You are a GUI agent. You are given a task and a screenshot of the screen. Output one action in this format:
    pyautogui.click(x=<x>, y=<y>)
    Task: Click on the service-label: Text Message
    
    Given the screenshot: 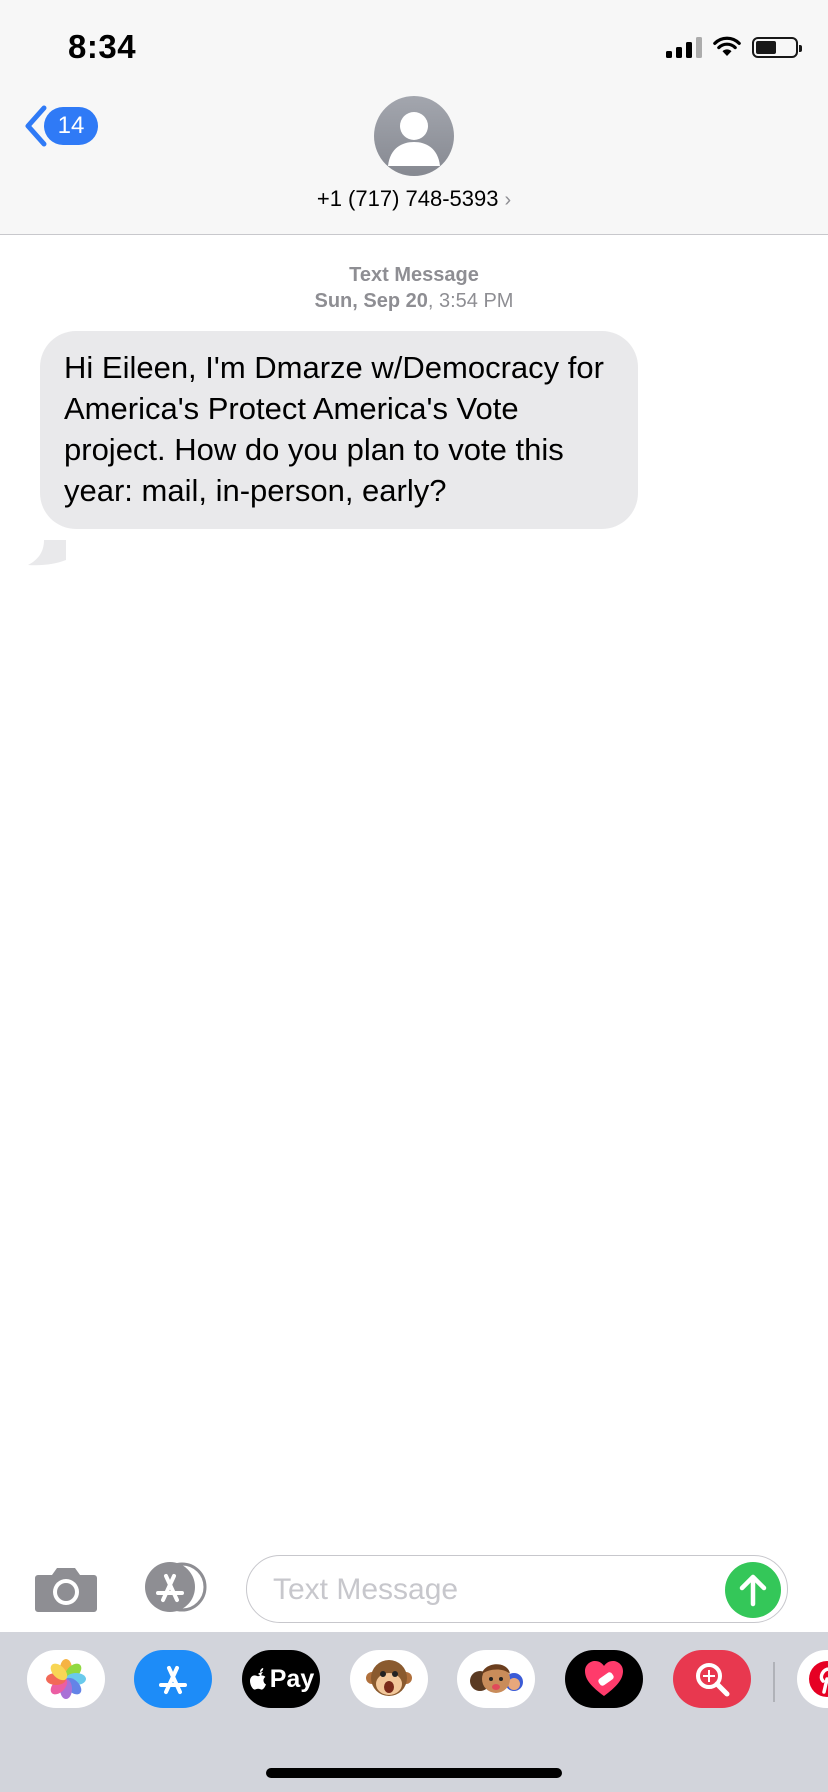 What is the action you would take?
    pyautogui.click(x=414, y=275)
    